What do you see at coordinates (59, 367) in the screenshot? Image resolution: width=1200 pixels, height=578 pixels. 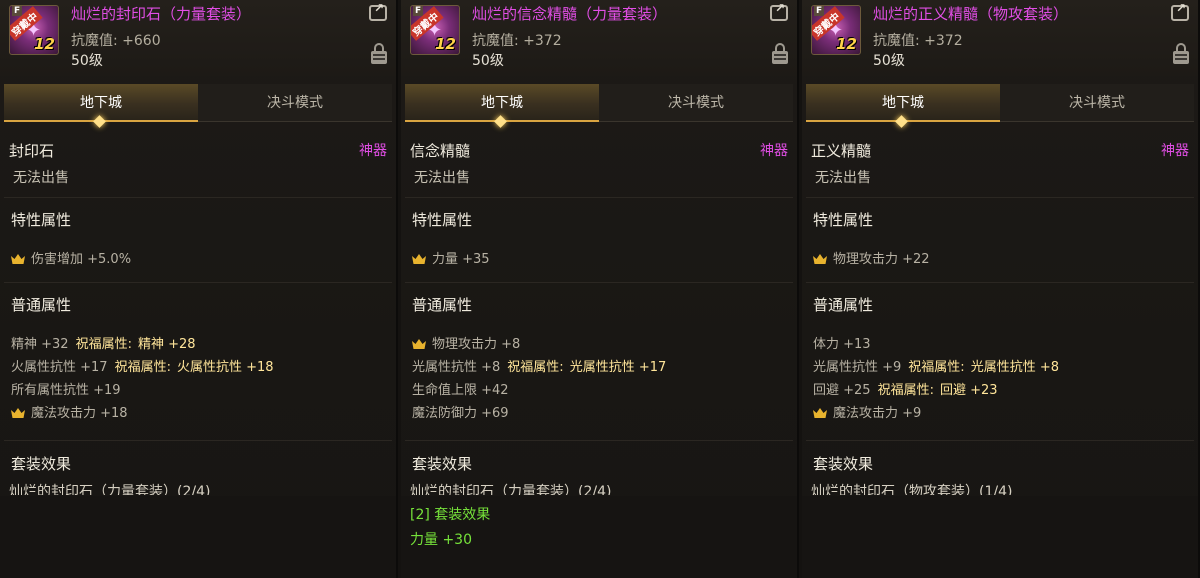 I see `common-stat: 火属性抗性 +17` at bounding box center [59, 367].